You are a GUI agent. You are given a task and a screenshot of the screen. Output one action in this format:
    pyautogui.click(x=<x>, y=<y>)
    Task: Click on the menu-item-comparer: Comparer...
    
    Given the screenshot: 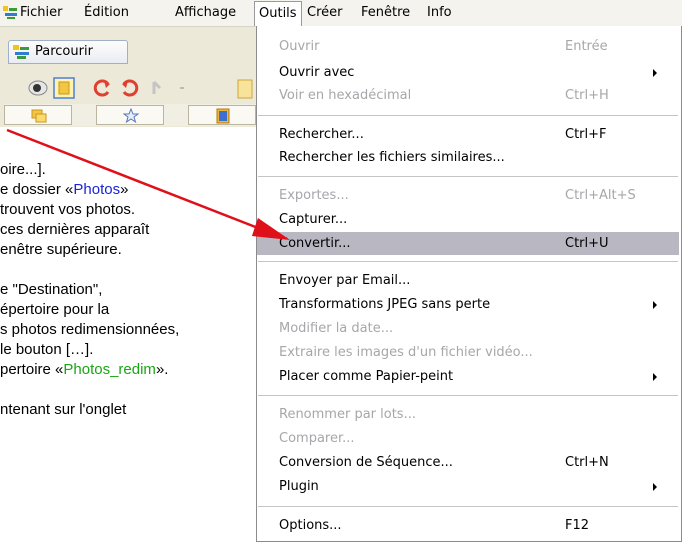 What is the action you would take?
    pyautogui.click(x=468, y=438)
    